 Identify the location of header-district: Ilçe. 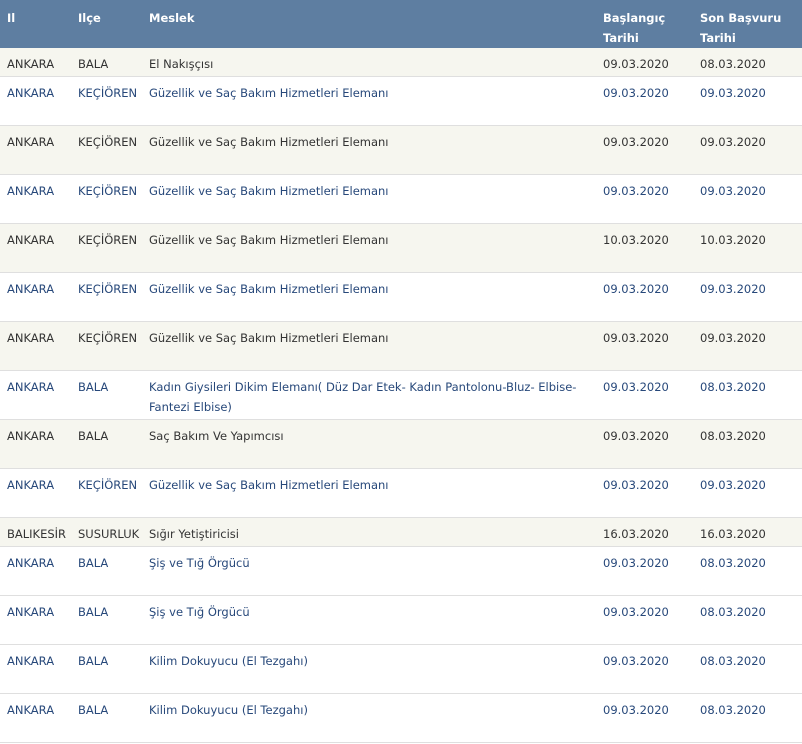
(106, 24).